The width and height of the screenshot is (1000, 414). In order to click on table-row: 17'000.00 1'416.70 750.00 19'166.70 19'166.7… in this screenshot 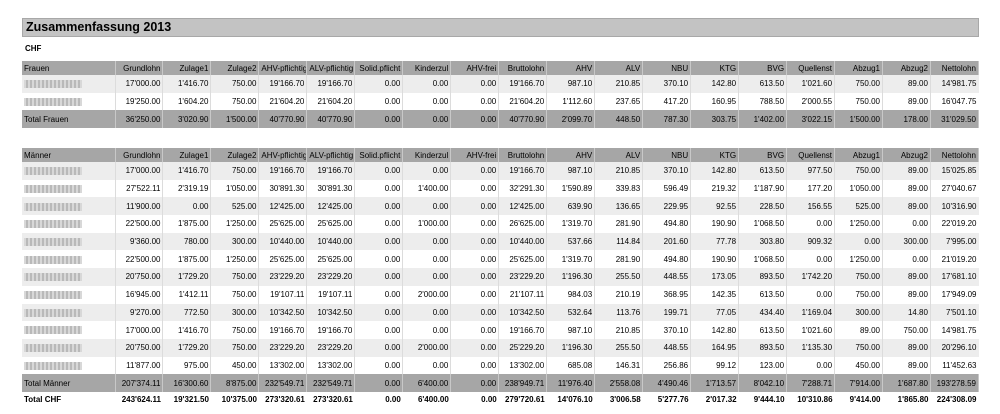, I will do `click(500, 330)`.